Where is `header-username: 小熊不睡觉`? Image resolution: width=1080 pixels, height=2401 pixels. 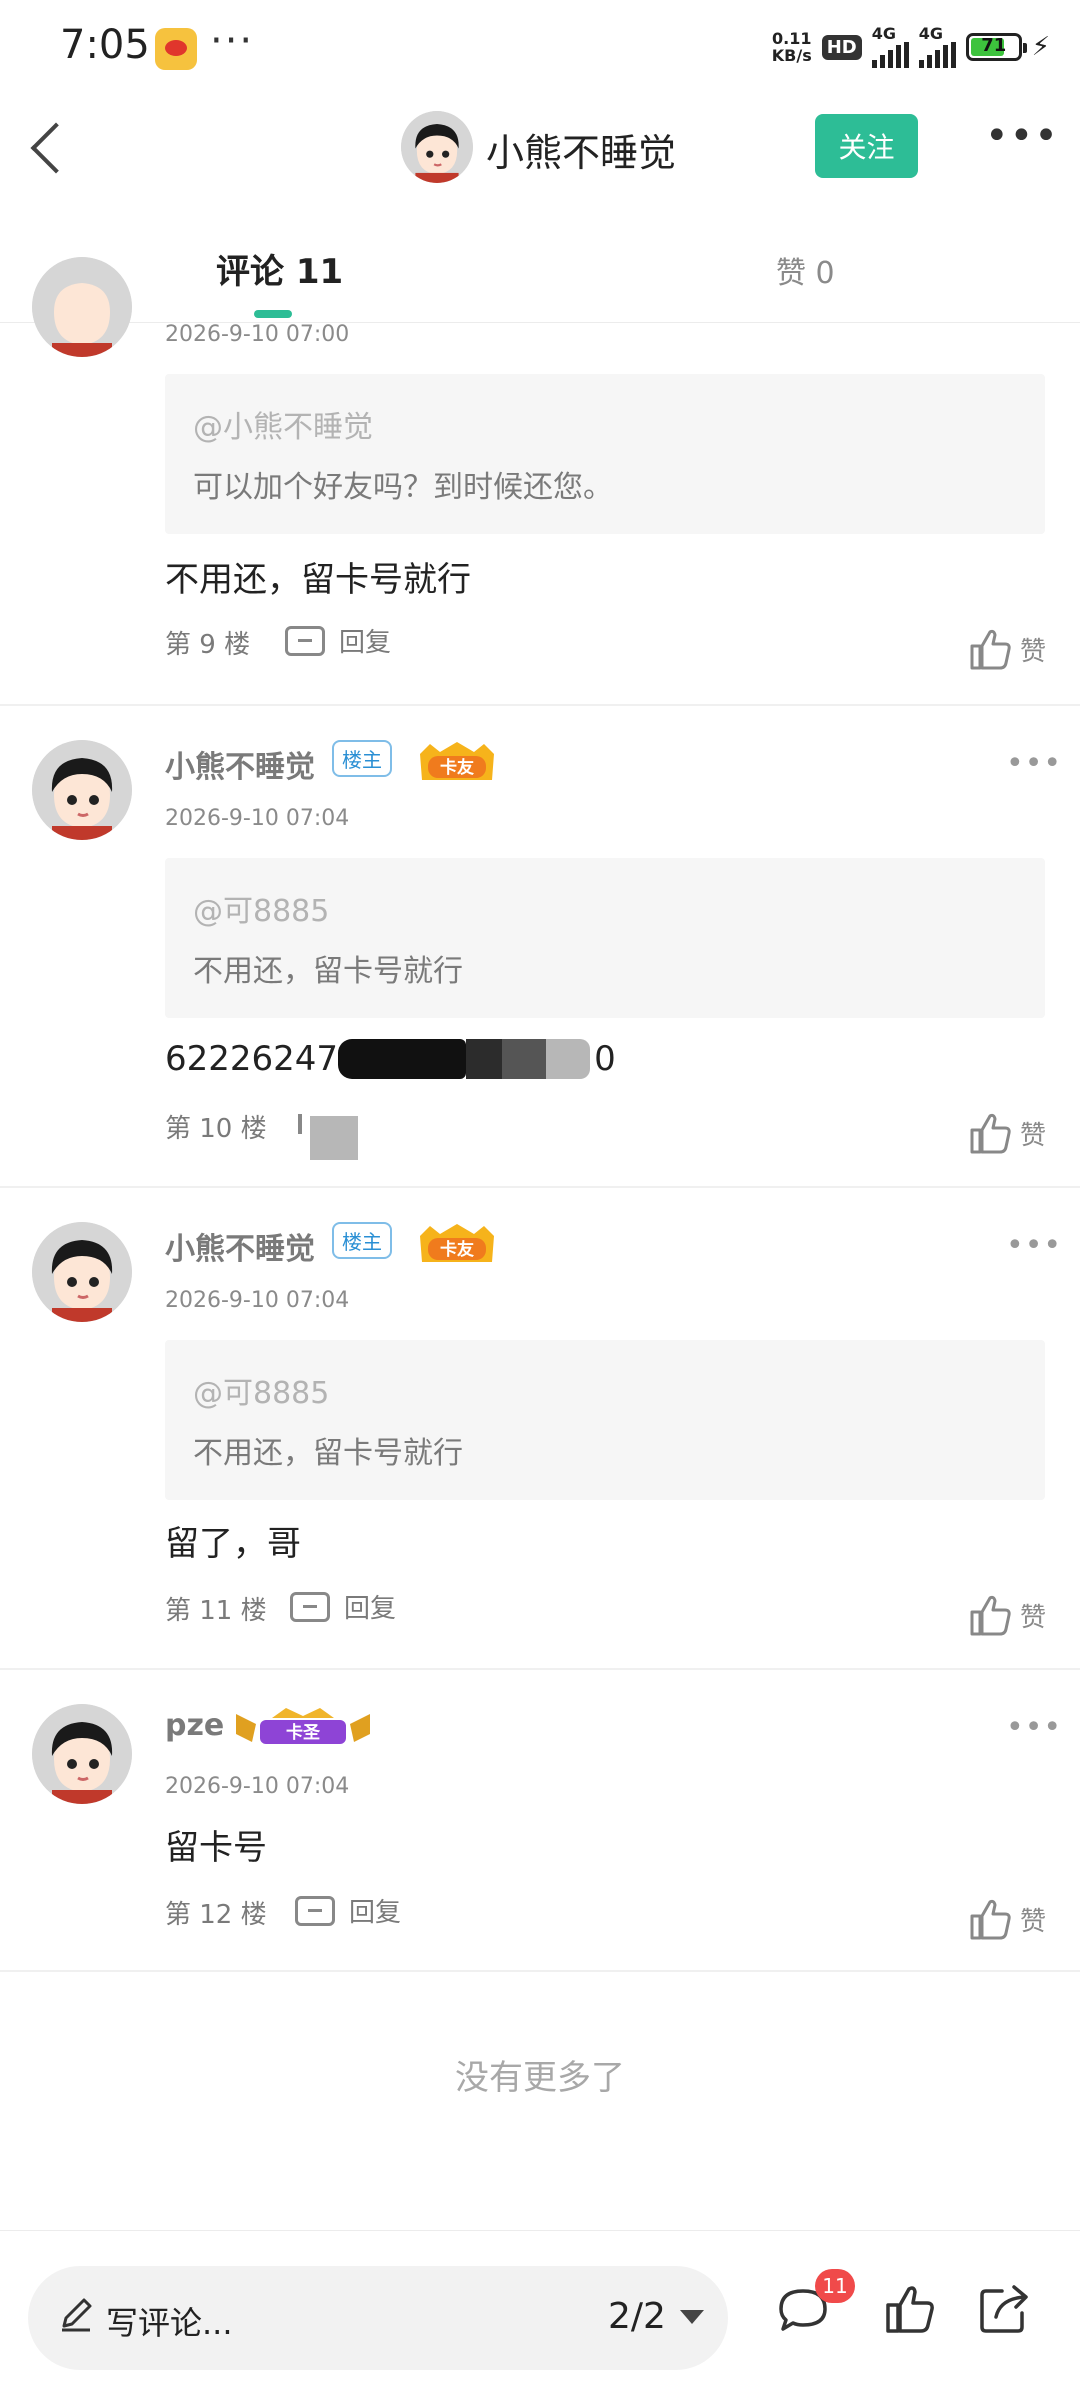 header-username: 小熊不睡觉 is located at coordinates (581, 149).